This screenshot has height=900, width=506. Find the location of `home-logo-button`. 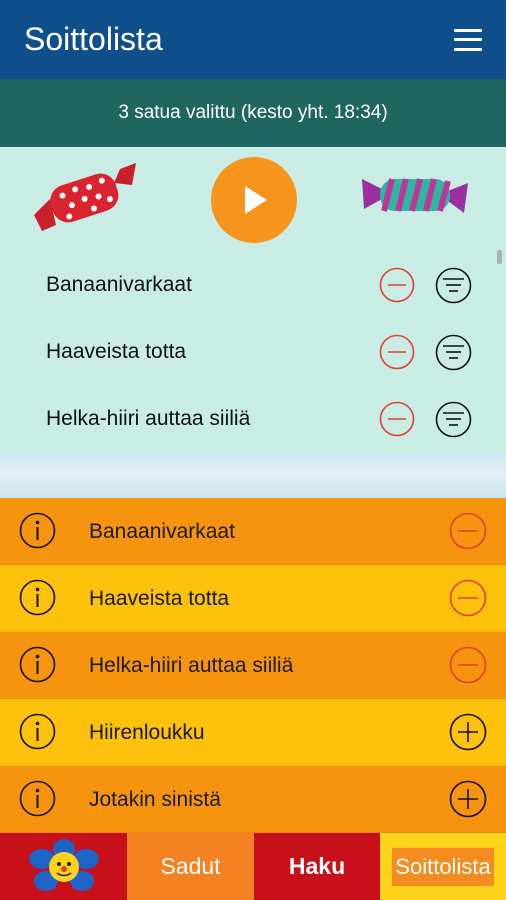

home-logo-button is located at coordinates (63, 866).